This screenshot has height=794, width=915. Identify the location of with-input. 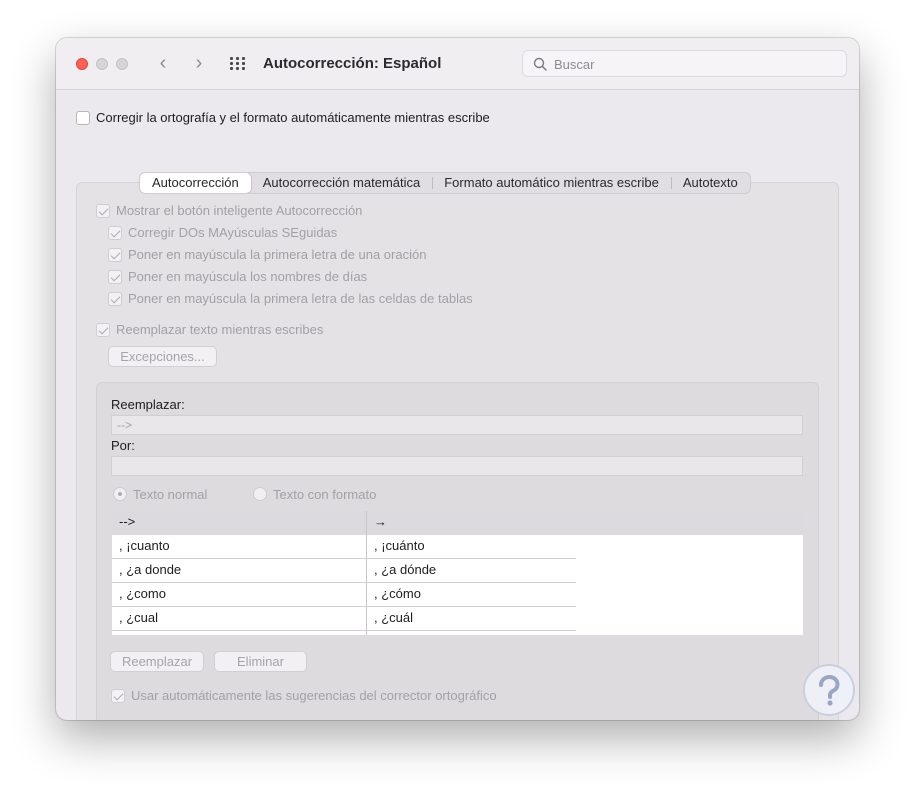
(457, 466).